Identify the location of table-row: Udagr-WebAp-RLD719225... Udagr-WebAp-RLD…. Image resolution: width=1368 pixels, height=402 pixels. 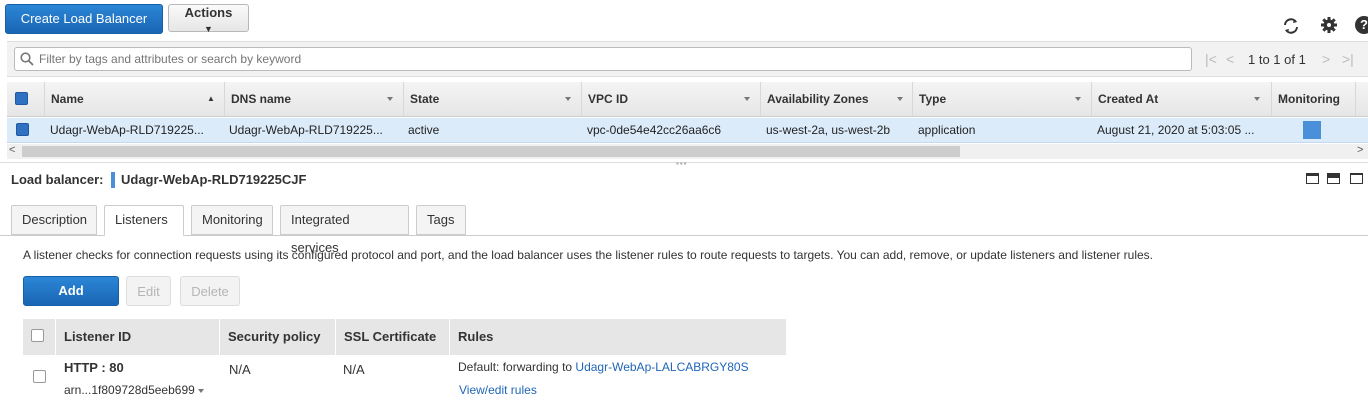
(687, 130).